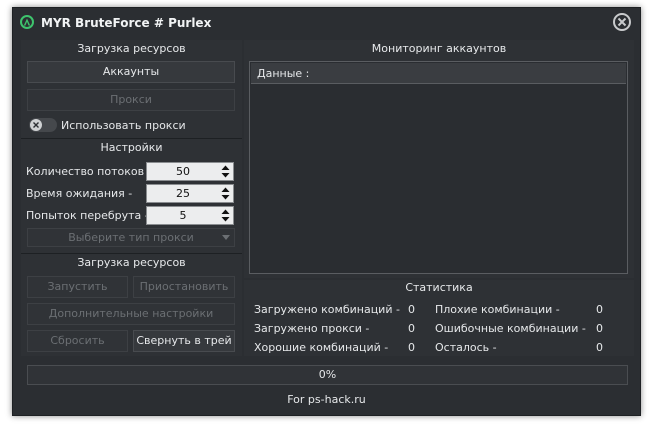 The height and width of the screenshot is (425, 653). I want to click on toggle-off-icon, so click(36, 125).